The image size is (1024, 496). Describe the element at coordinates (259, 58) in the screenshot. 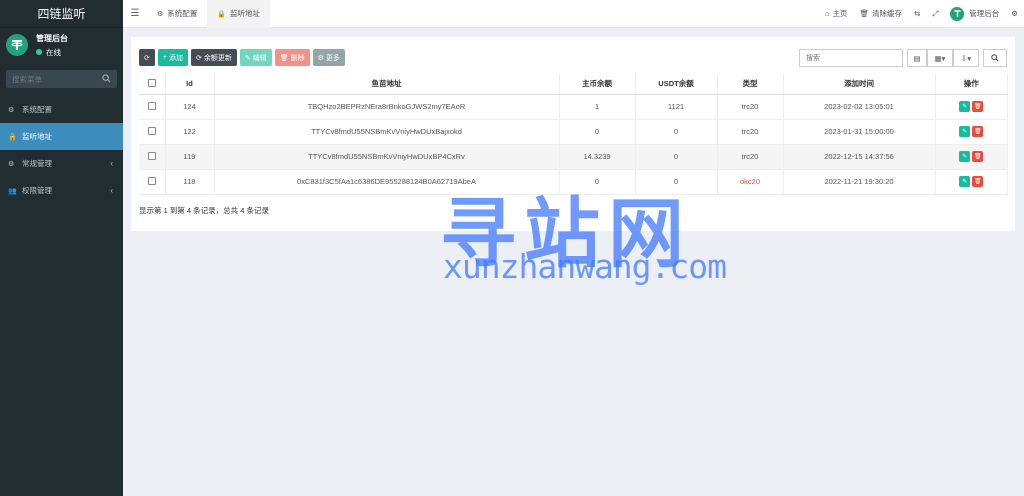

I see `edit-label: 编辑` at that location.